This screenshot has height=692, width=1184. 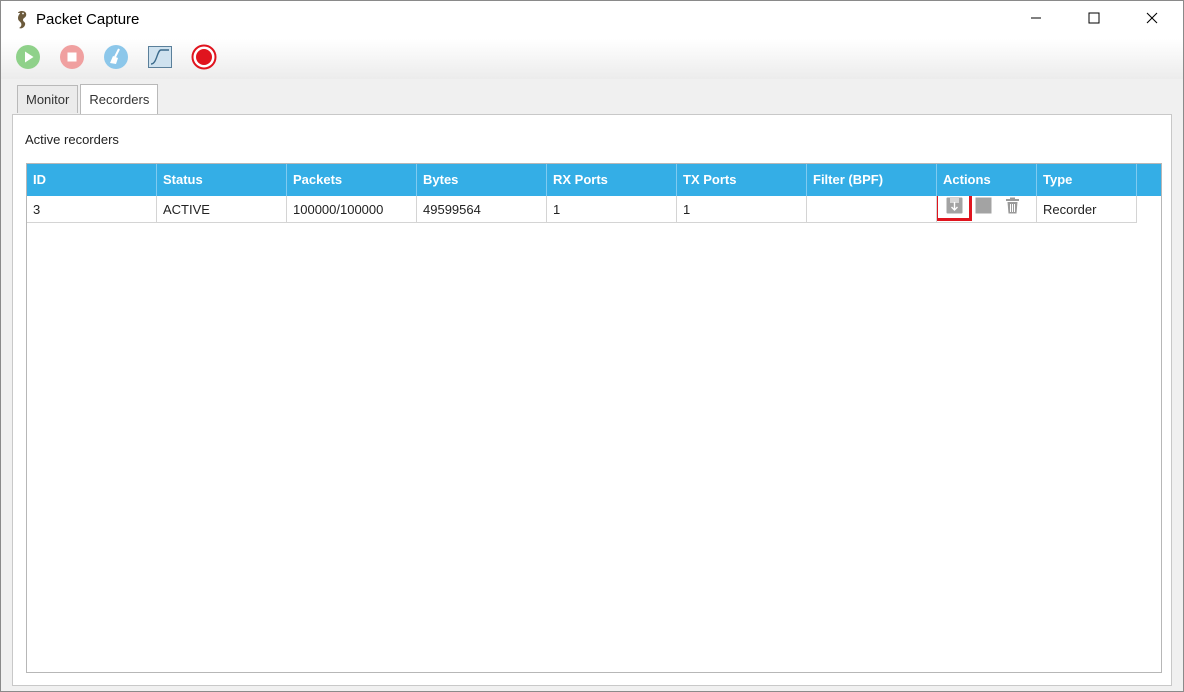 What do you see at coordinates (119, 99) in the screenshot?
I see `tab-recorders: Recorders` at bounding box center [119, 99].